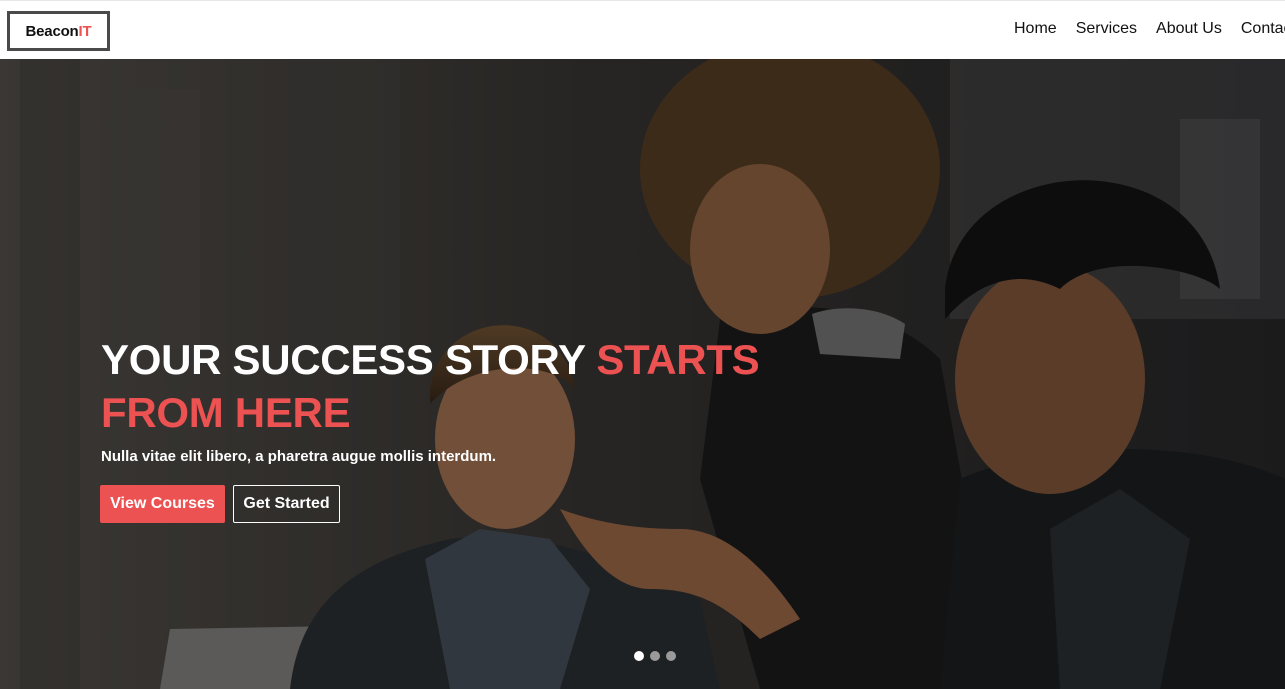 This screenshot has height=689, width=1285. What do you see at coordinates (162, 504) in the screenshot?
I see `view-courses-button: View Courses` at bounding box center [162, 504].